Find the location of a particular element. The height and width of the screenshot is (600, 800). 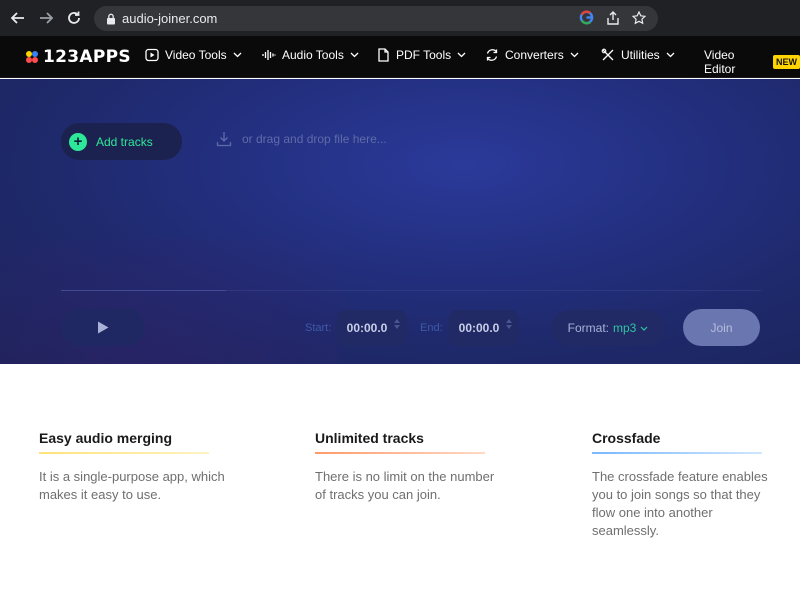

star-icon is located at coordinates (639, 20).